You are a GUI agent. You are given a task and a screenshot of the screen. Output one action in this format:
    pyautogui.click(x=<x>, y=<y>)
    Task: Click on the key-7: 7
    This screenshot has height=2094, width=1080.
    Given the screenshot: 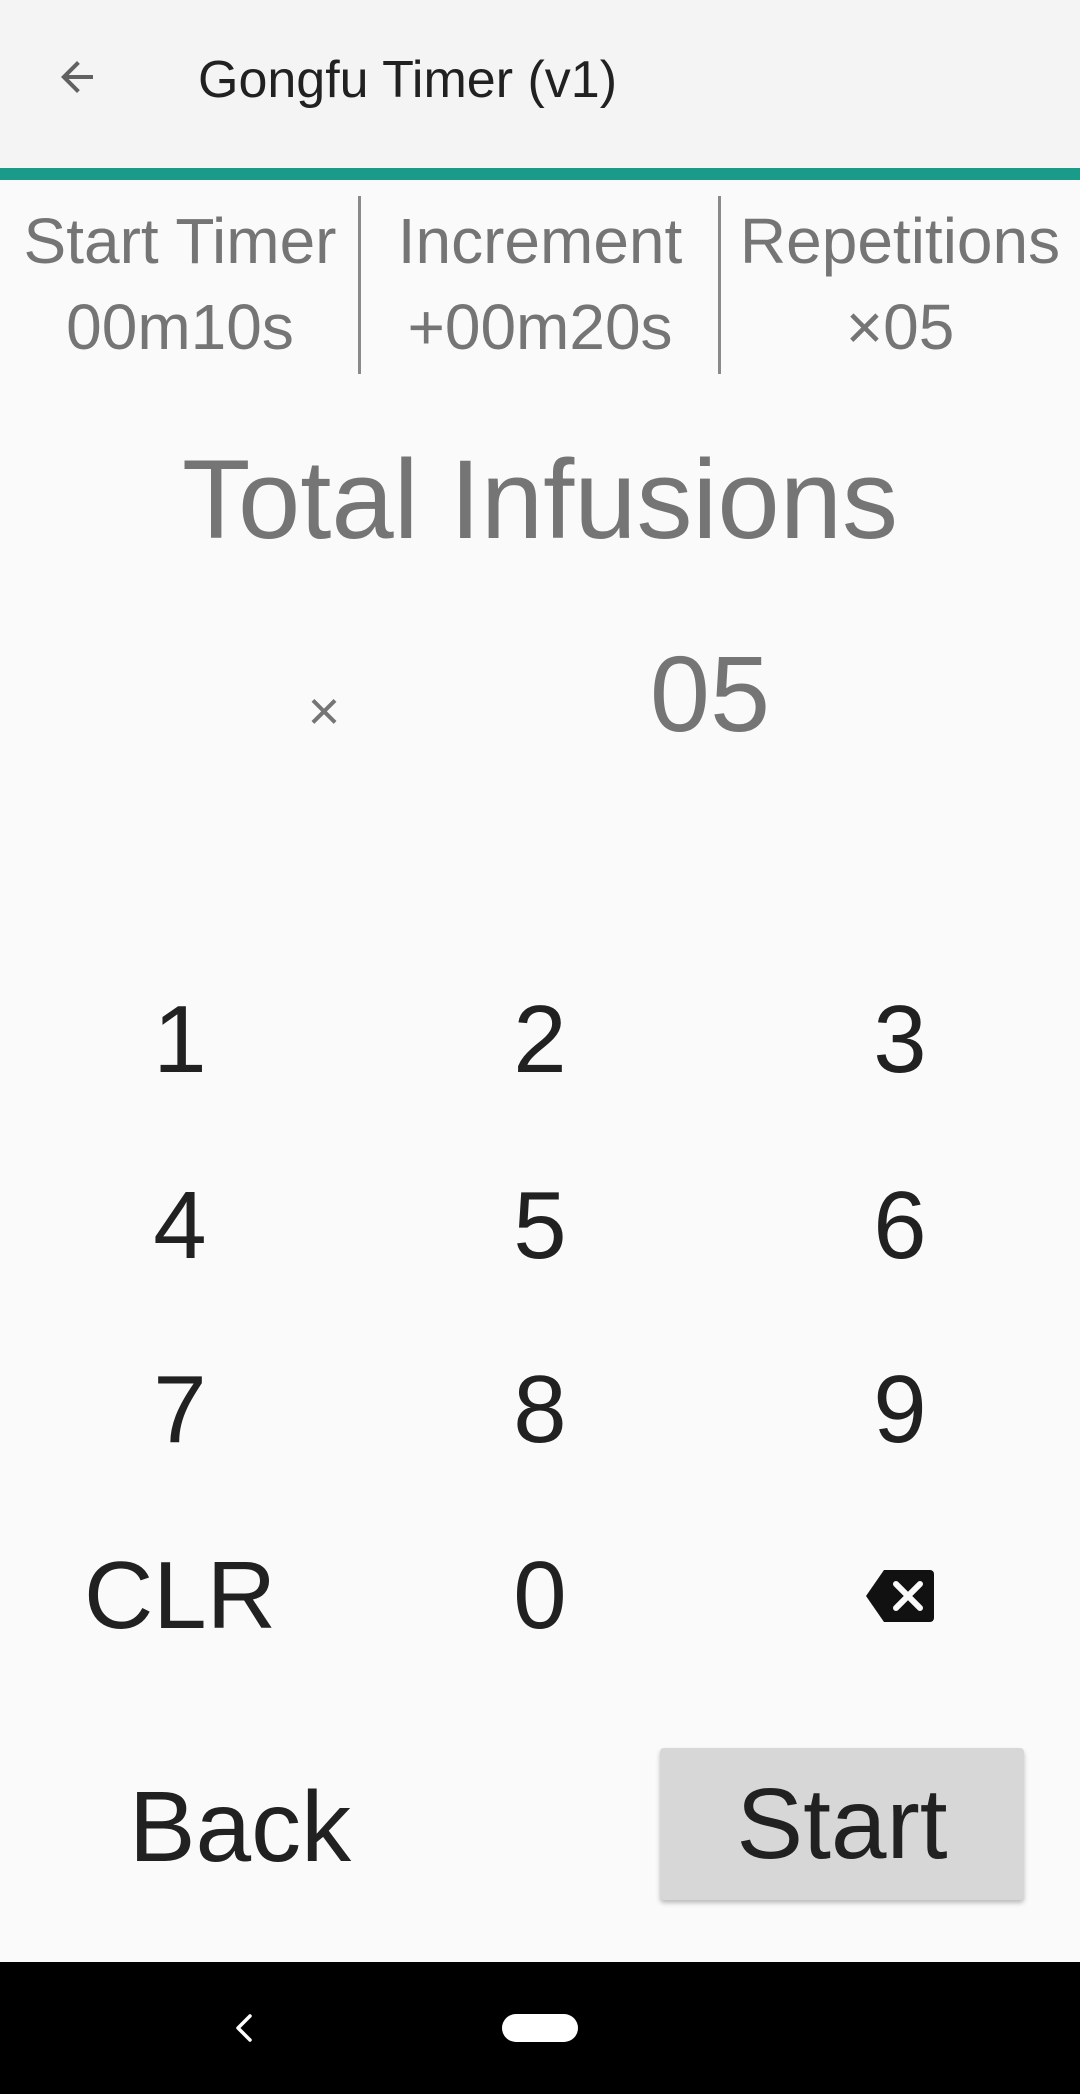 What is the action you would take?
    pyautogui.click(x=180, y=1410)
    